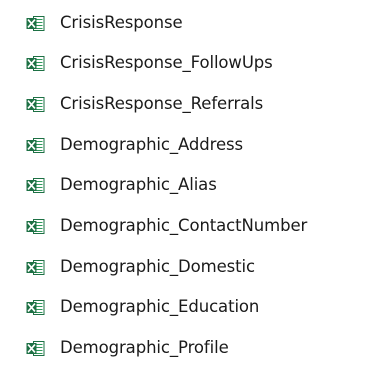 The height and width of the screenshot is (387, 391). Describe the element at coordinates (157, 266) in the screenshot. I see `file-name: Demographic_Domestic` at that location.